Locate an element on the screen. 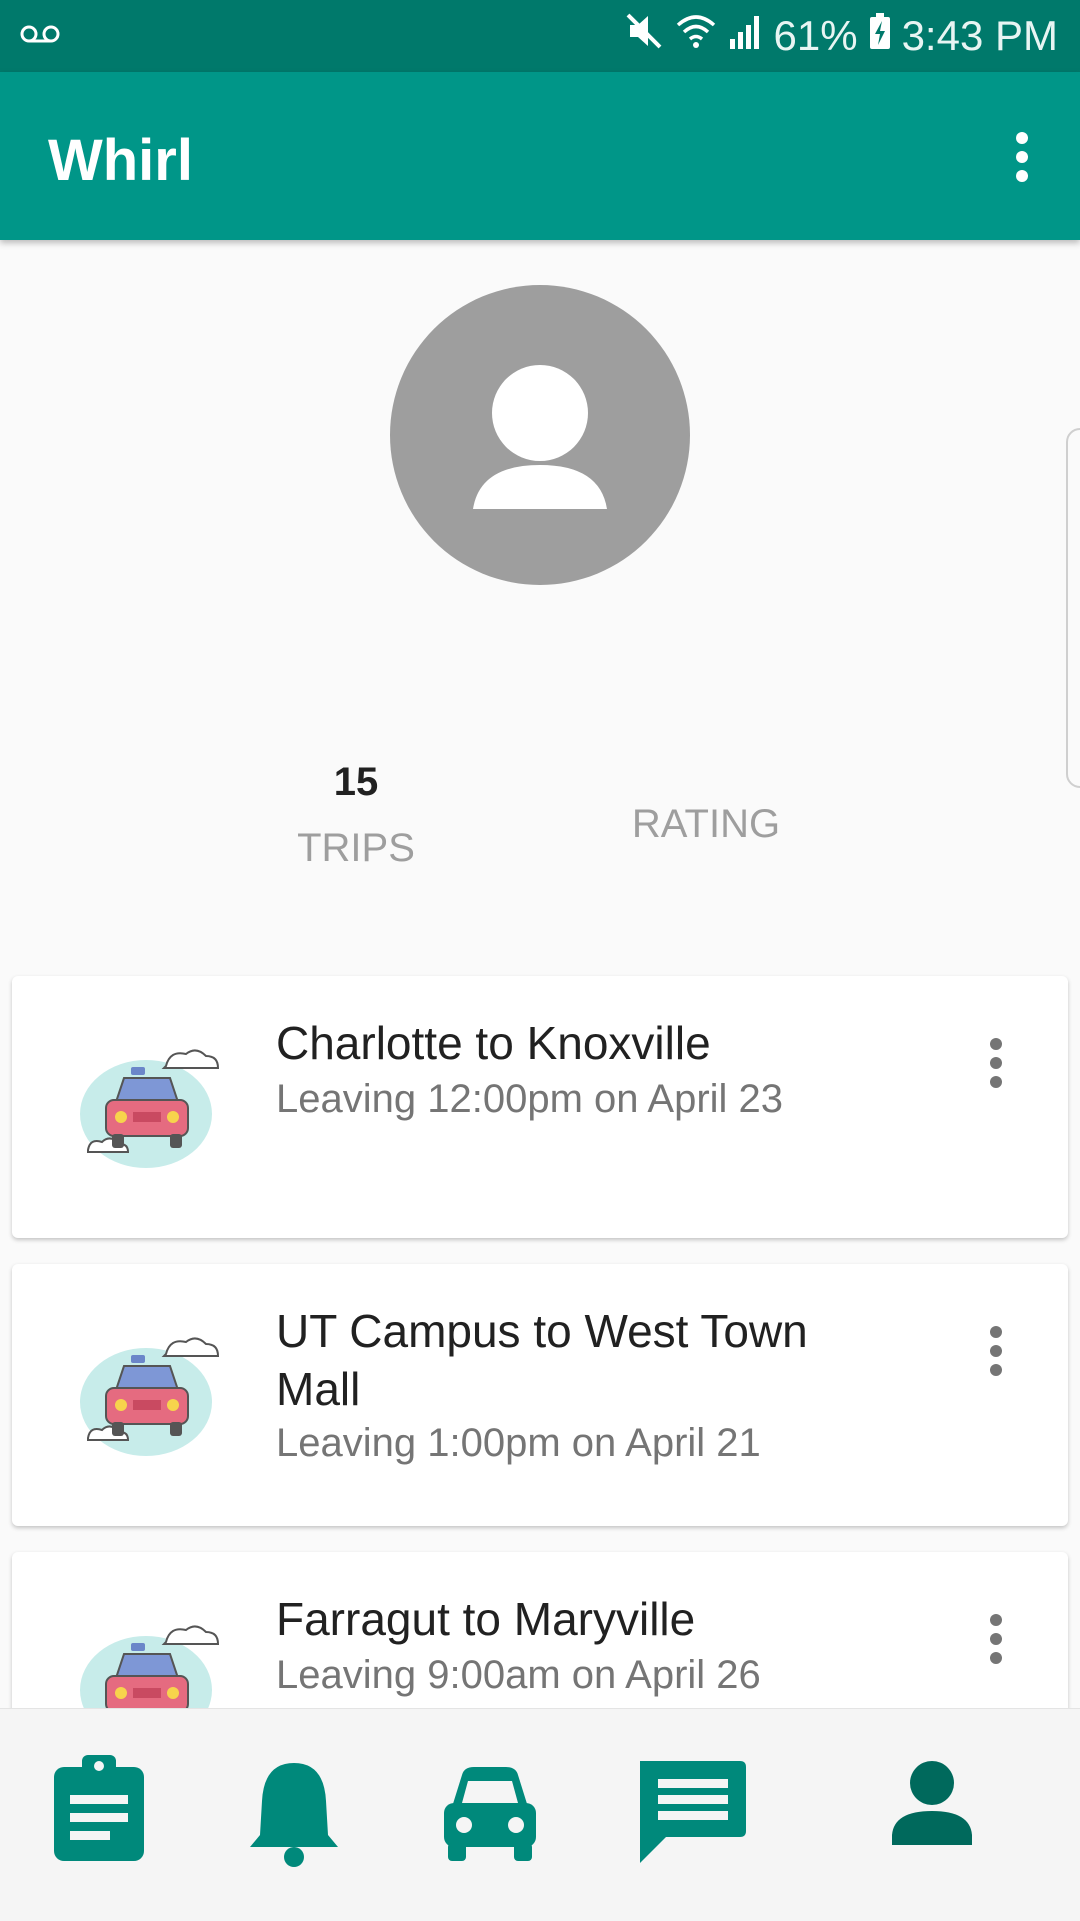 This screenshot has width=1080, height=1921. battery-percent: 61% is located at coordinates (815, 35).